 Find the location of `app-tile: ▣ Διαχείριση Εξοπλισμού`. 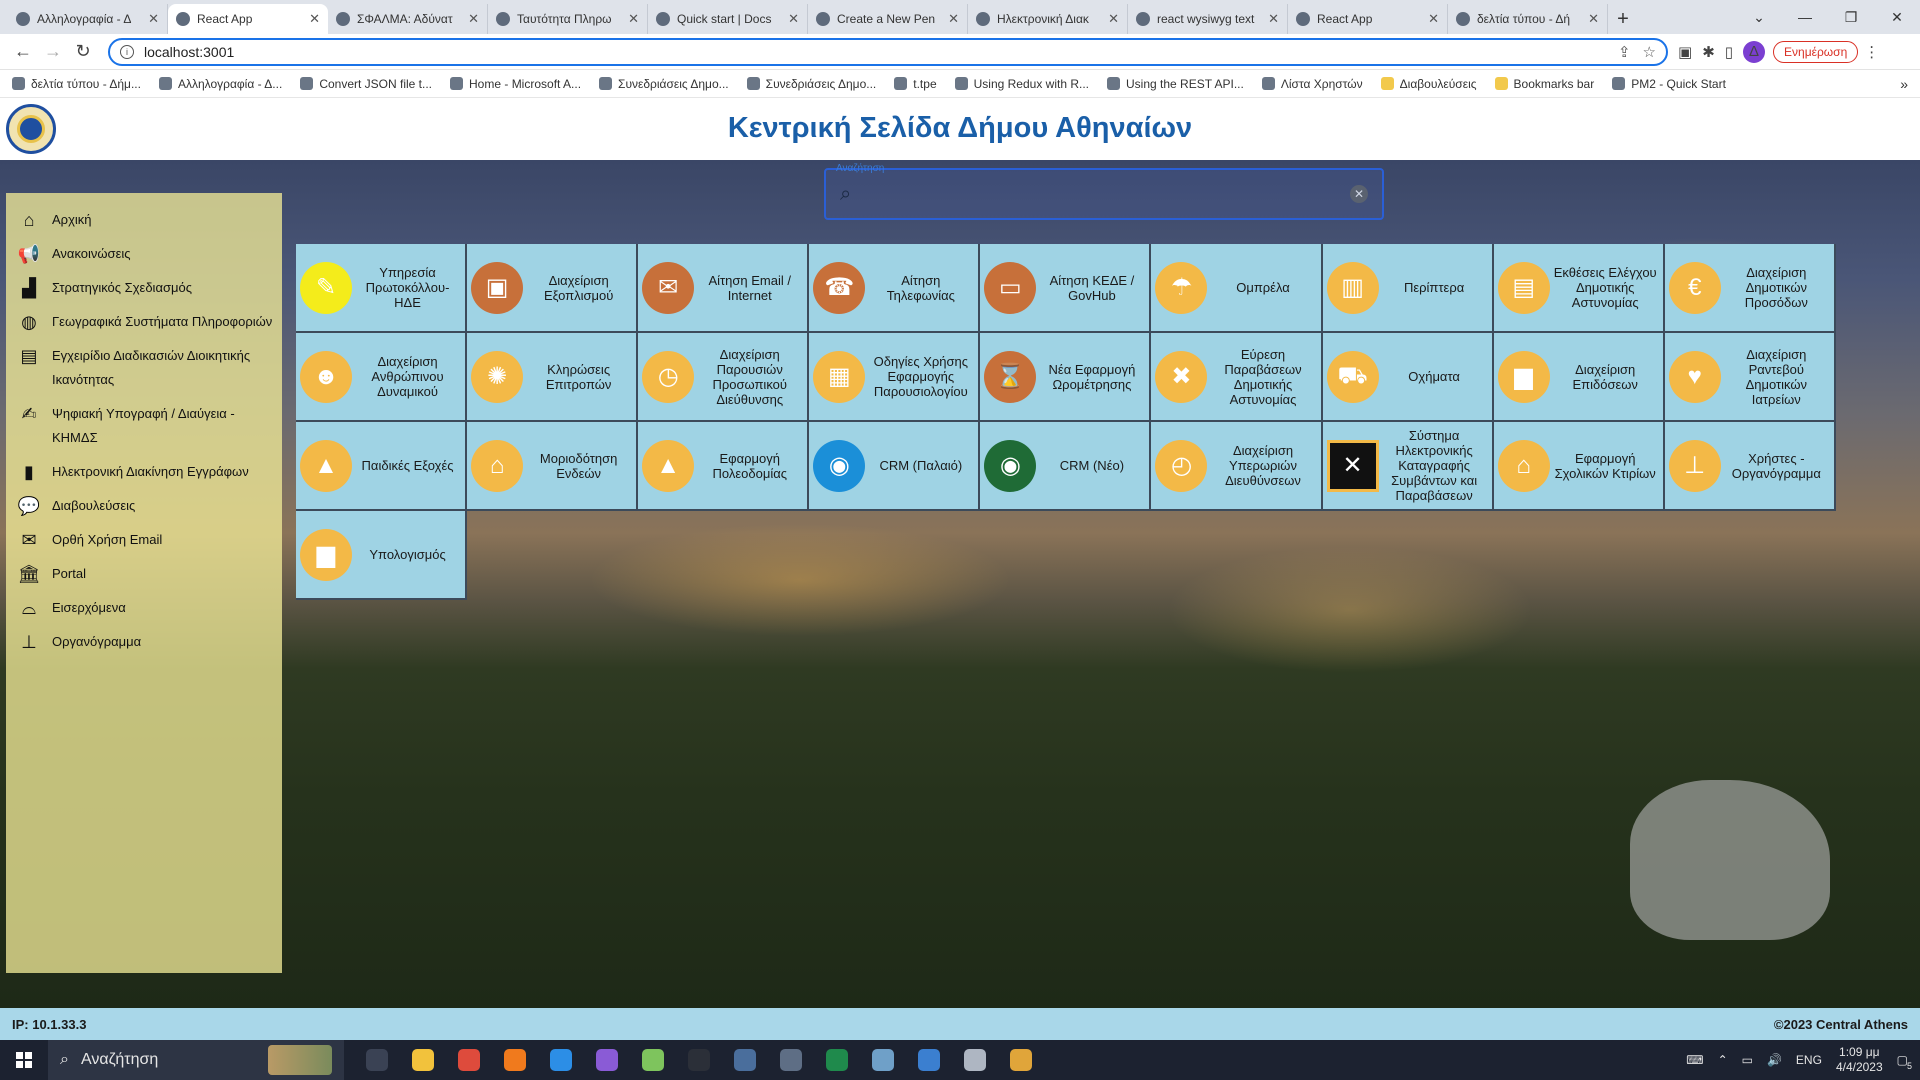

app-tile: ▣ Διαχείριση Εξοπλισμού is located at coordinates (553, 288).